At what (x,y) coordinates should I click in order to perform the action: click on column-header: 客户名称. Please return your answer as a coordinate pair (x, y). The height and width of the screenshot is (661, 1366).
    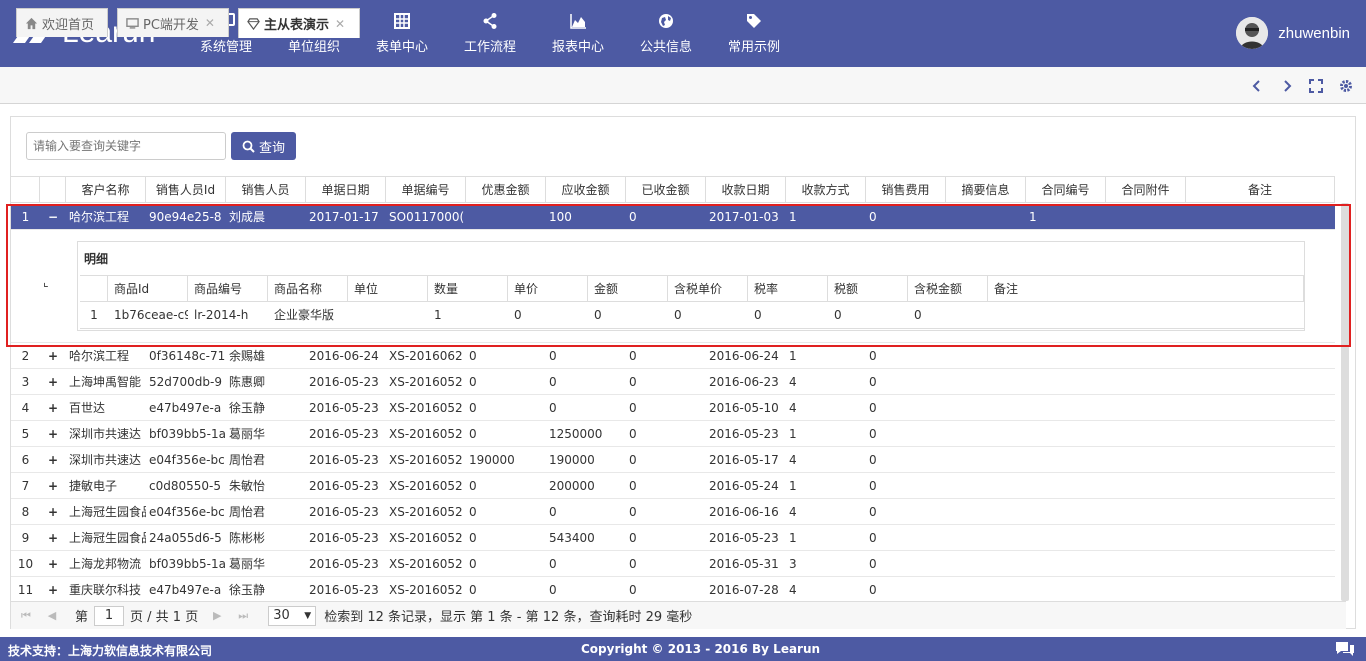
    Looking at the image, I should click on (106, 190).